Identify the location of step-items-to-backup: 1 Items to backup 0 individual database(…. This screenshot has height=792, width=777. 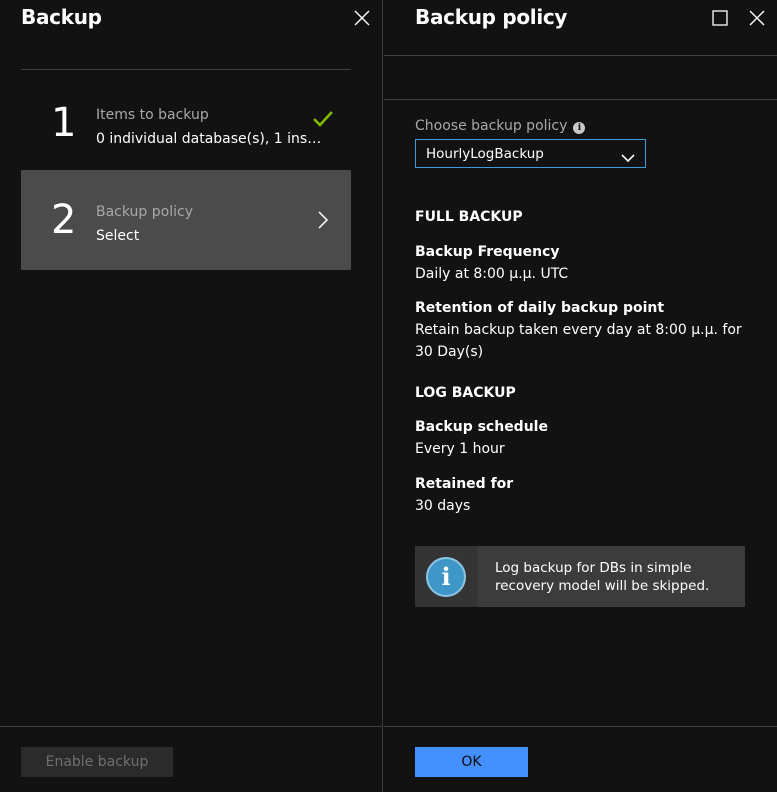
(186, 123).